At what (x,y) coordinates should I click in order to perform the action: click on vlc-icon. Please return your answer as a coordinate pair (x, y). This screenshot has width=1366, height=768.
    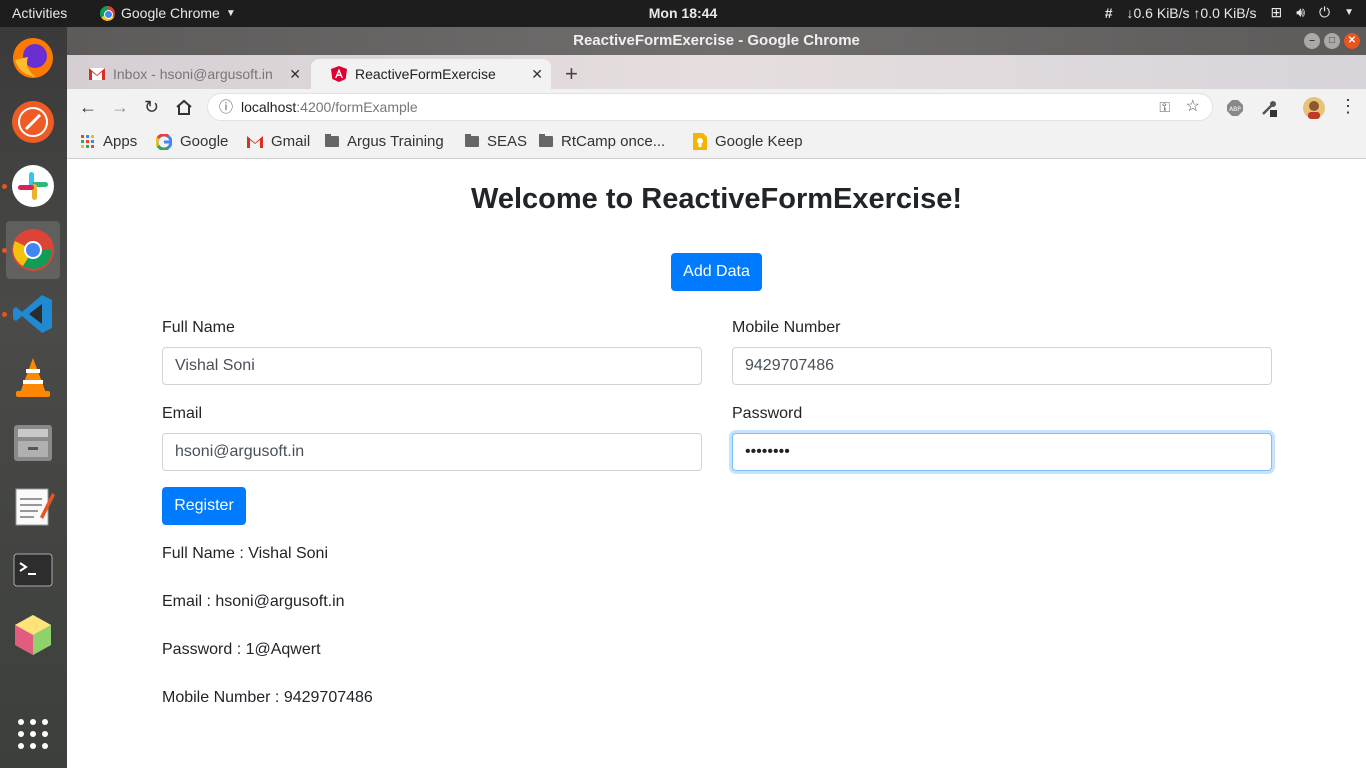
    Looking at the image, I should click on (33, 377).